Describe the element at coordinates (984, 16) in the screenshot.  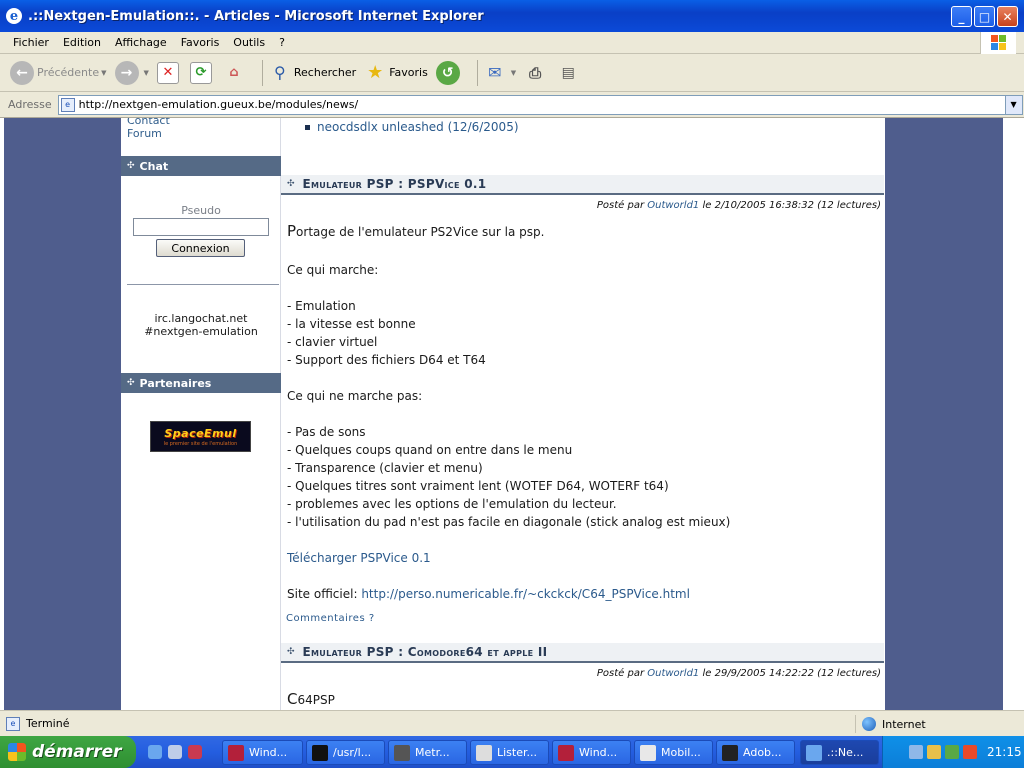
I see `maximize-button: □` at that location.